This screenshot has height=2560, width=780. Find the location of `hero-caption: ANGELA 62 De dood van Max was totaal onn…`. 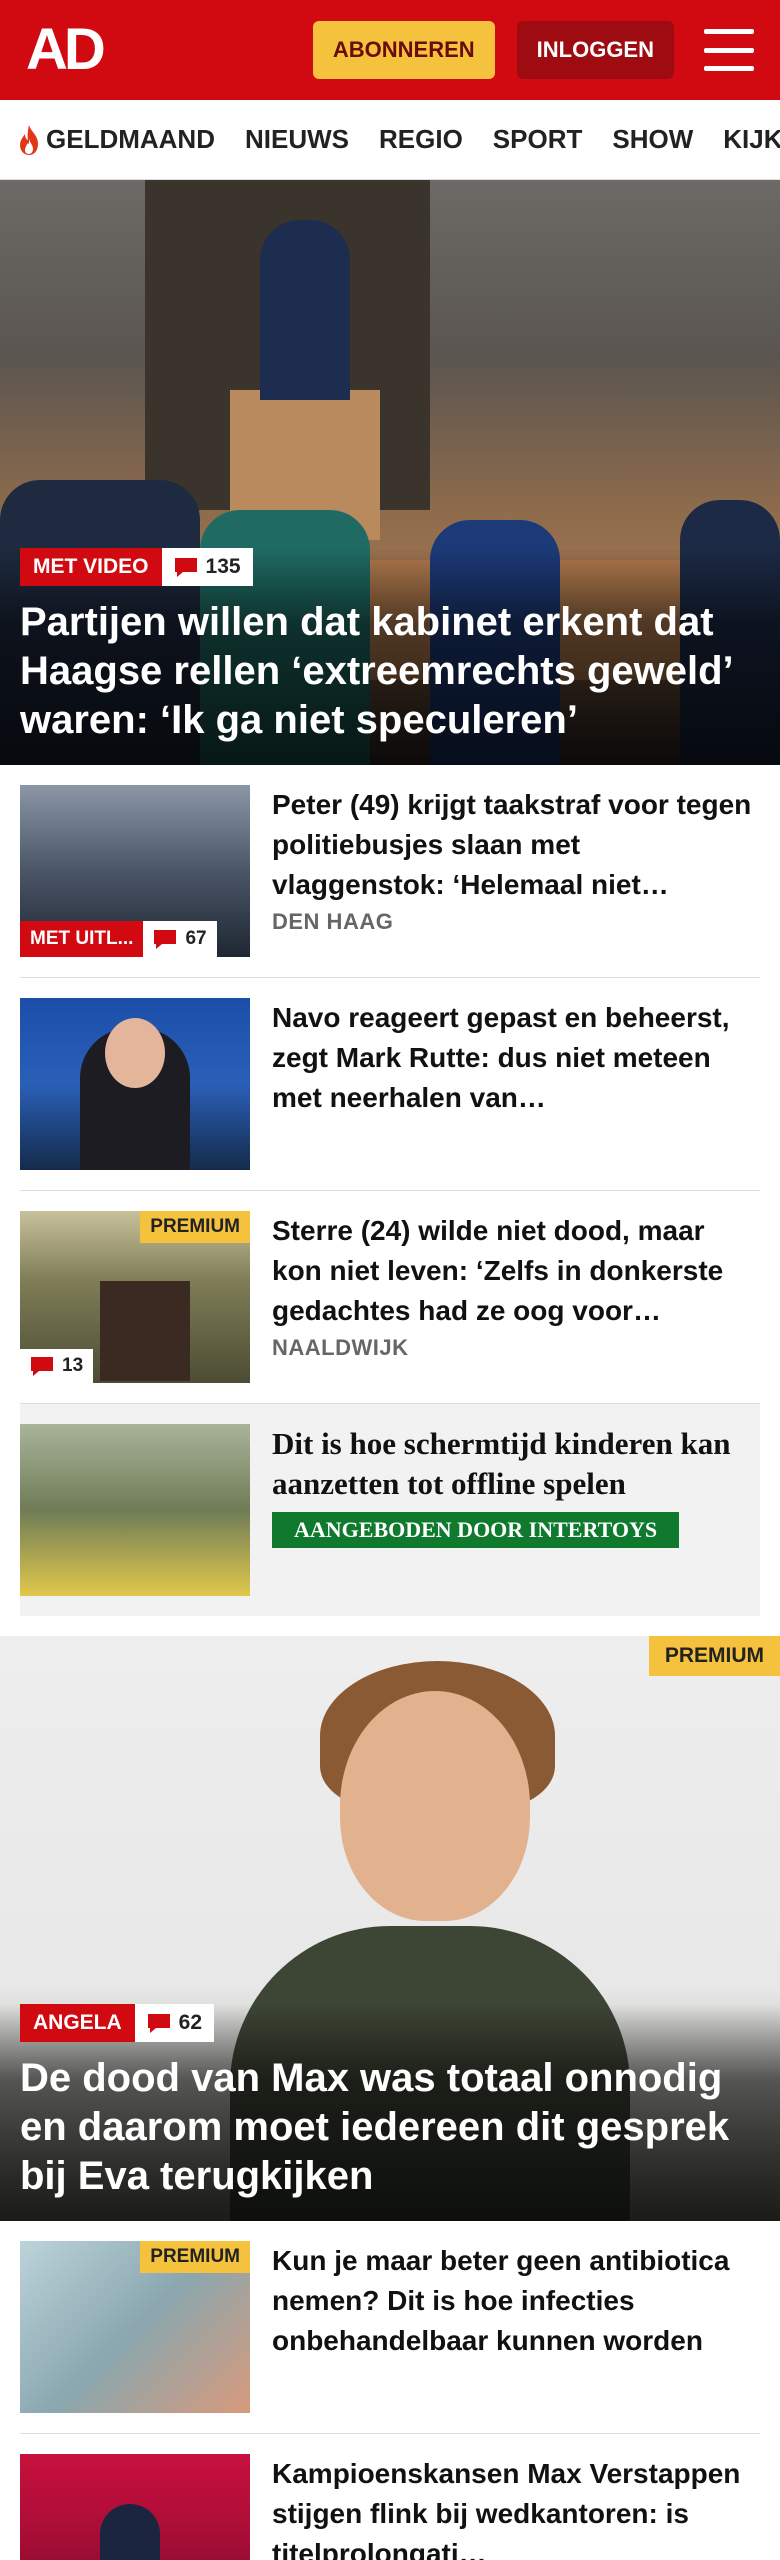

hero-caption: ANGELA 62 De dood van Max was totaal onn… is located at coordinates (390, 2112).